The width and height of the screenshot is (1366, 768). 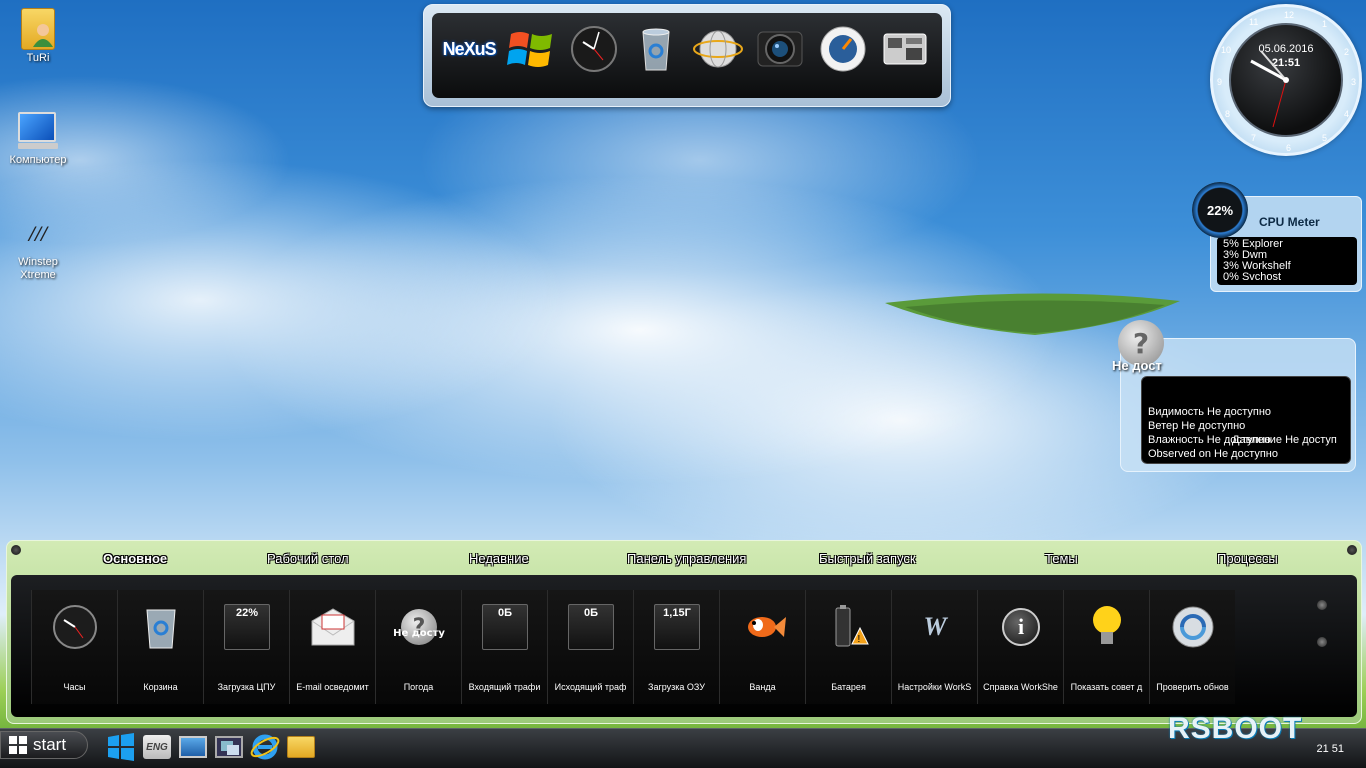 I want to click on info-icon: i, so click(x=1021, y=627).